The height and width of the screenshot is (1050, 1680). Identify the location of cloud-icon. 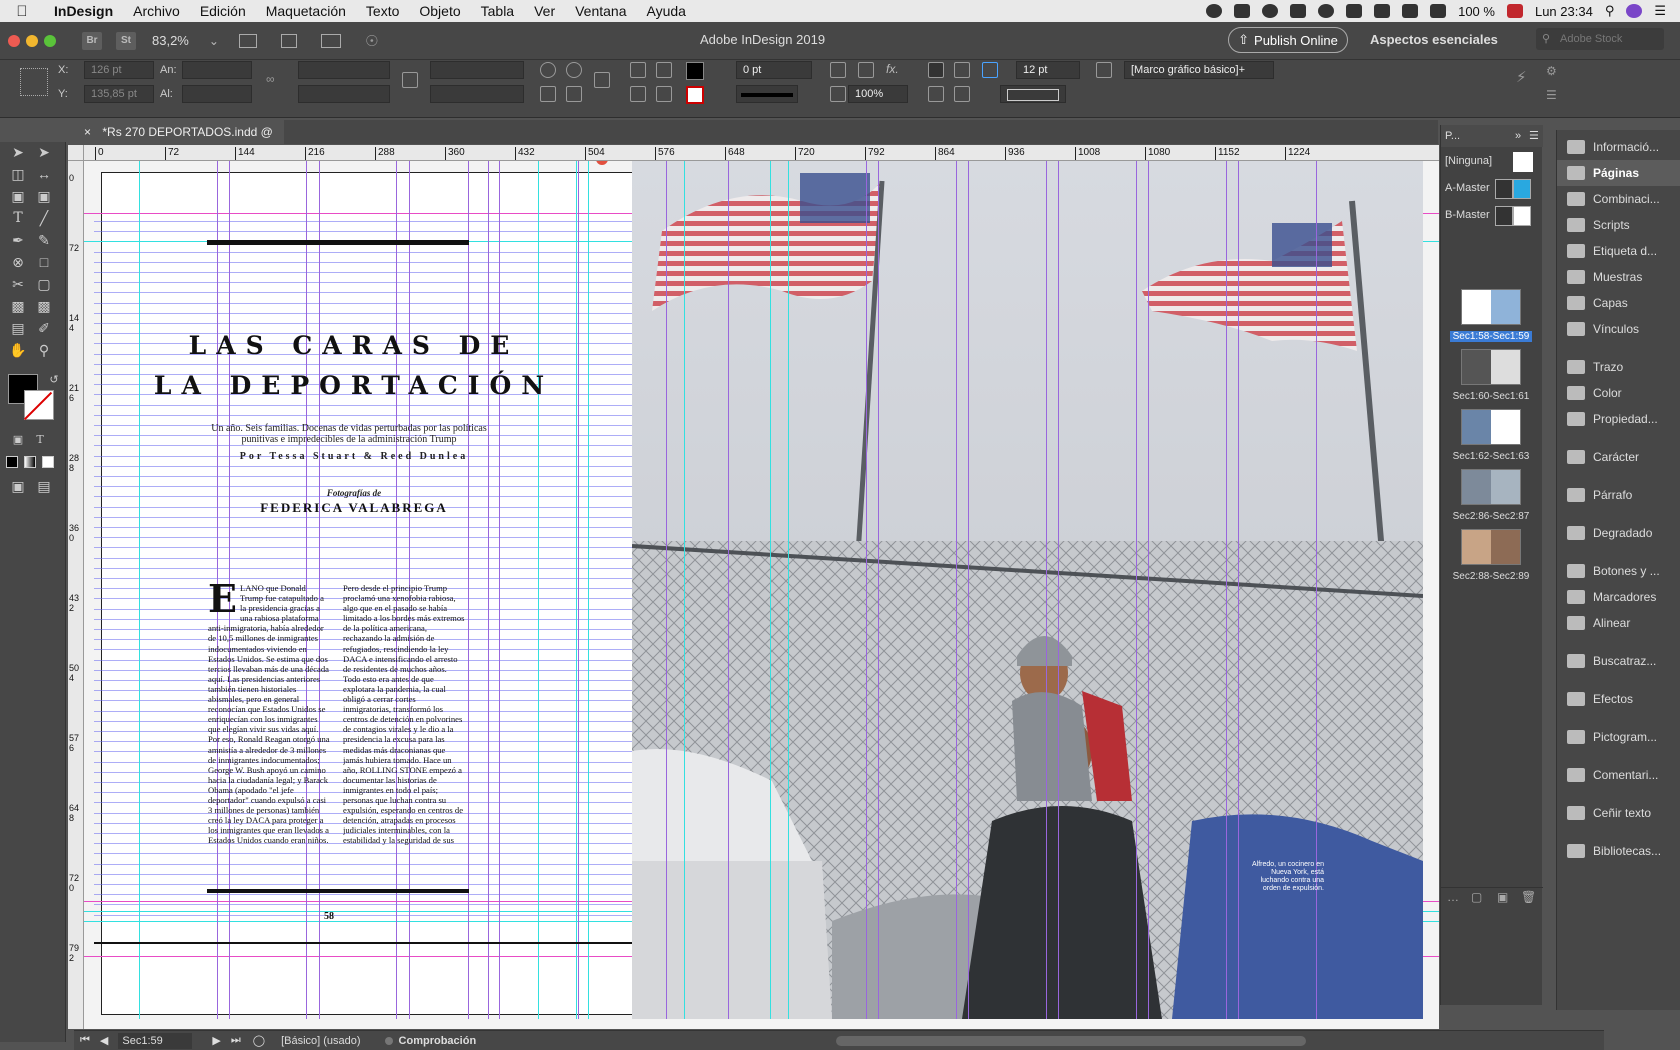
(1298, 11).